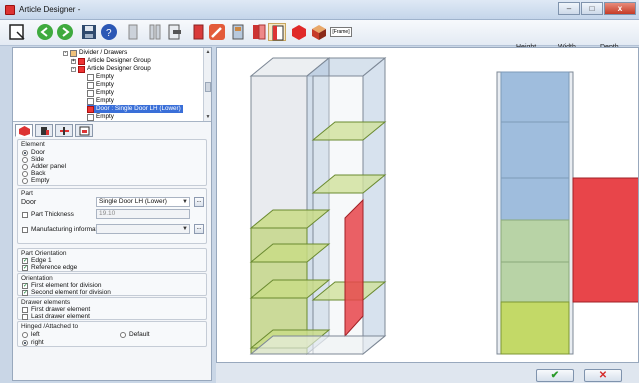  I want to click on part-thickness-checkbox: Part Thickness, so click(48, 214).